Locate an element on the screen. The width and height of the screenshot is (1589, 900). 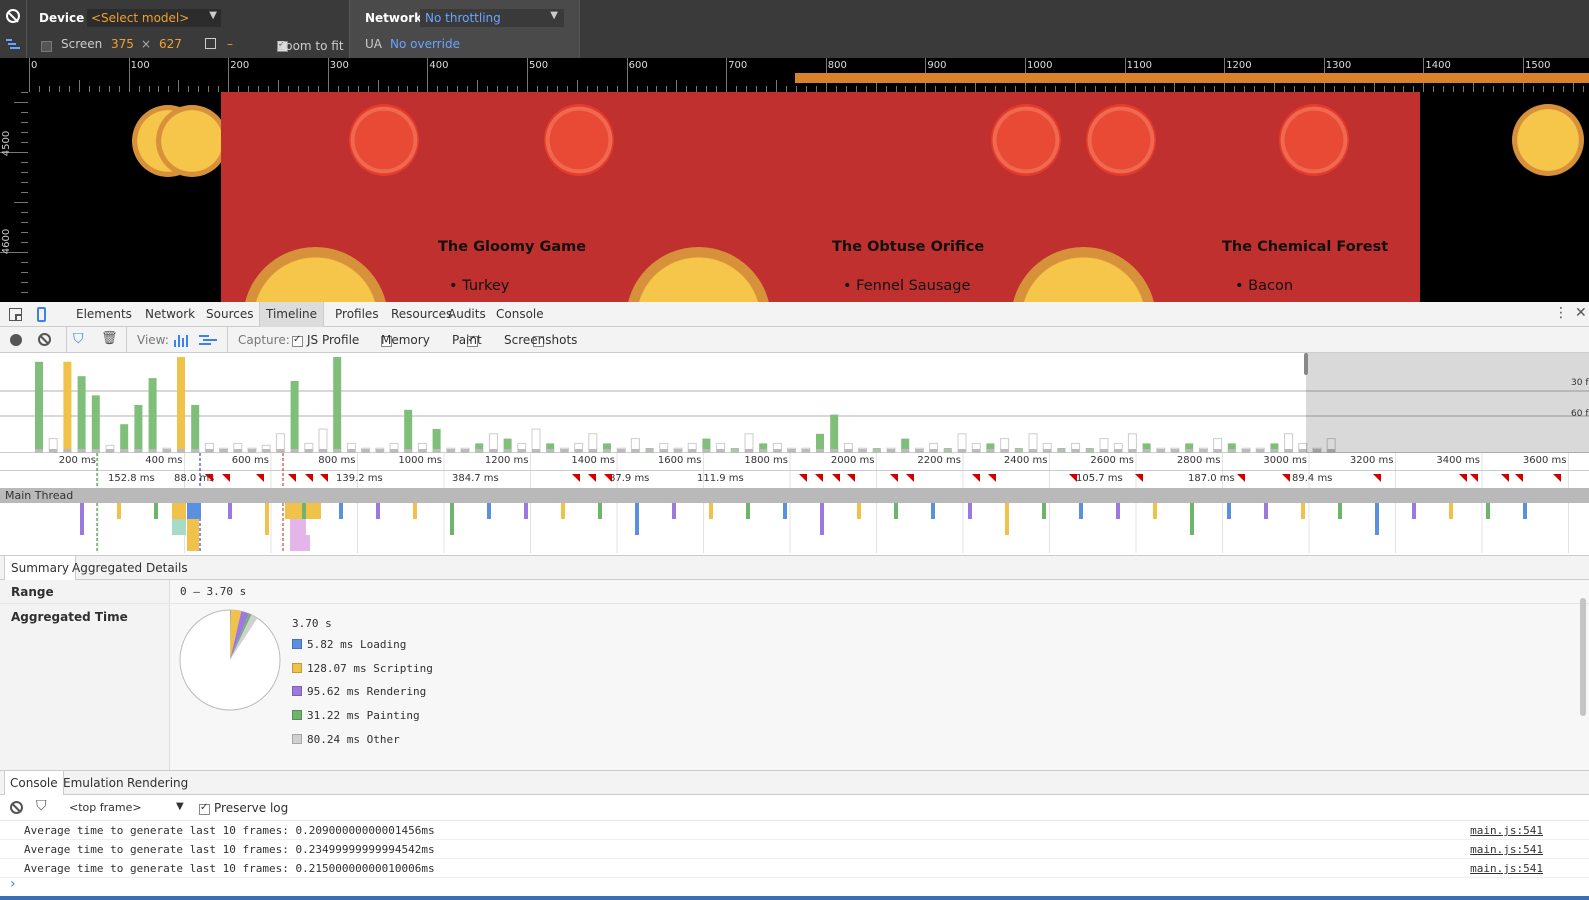
js-profile-checkbox is located at coordinates (297, 340).